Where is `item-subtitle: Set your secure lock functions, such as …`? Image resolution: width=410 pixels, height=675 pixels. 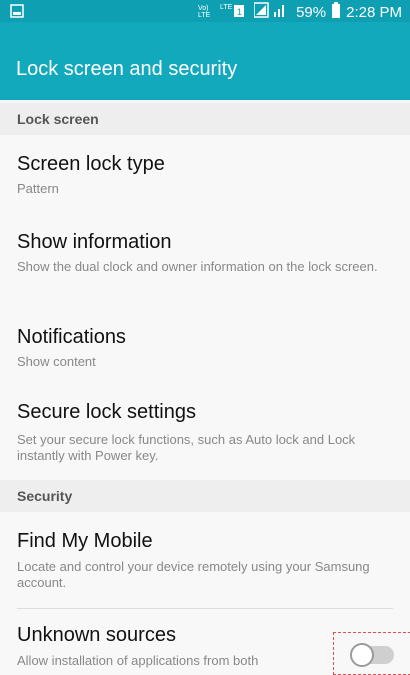 item-subtitle: Set your secure lock functions, such as … is located at coordinates (186, 447).